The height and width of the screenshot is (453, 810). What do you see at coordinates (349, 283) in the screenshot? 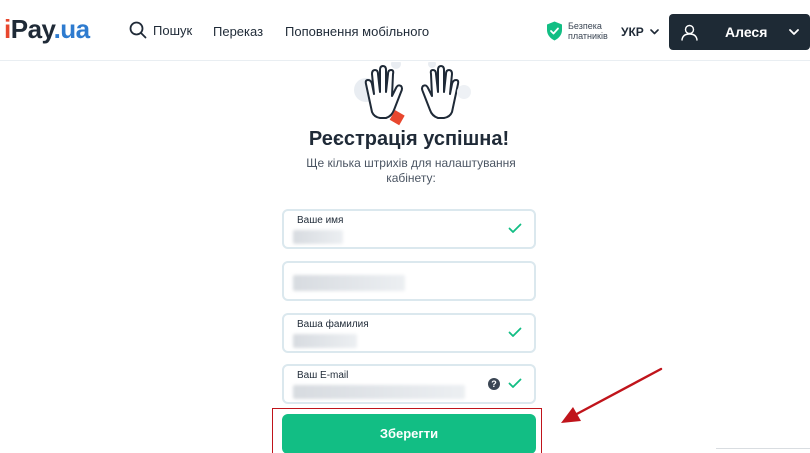
I see `middle-name-value-blurred` at bounding box center [349, 283].